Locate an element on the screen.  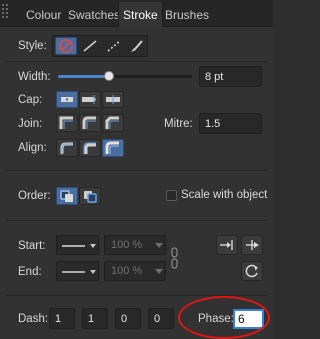
width-label: Width: is located at coordinates (34, 77).